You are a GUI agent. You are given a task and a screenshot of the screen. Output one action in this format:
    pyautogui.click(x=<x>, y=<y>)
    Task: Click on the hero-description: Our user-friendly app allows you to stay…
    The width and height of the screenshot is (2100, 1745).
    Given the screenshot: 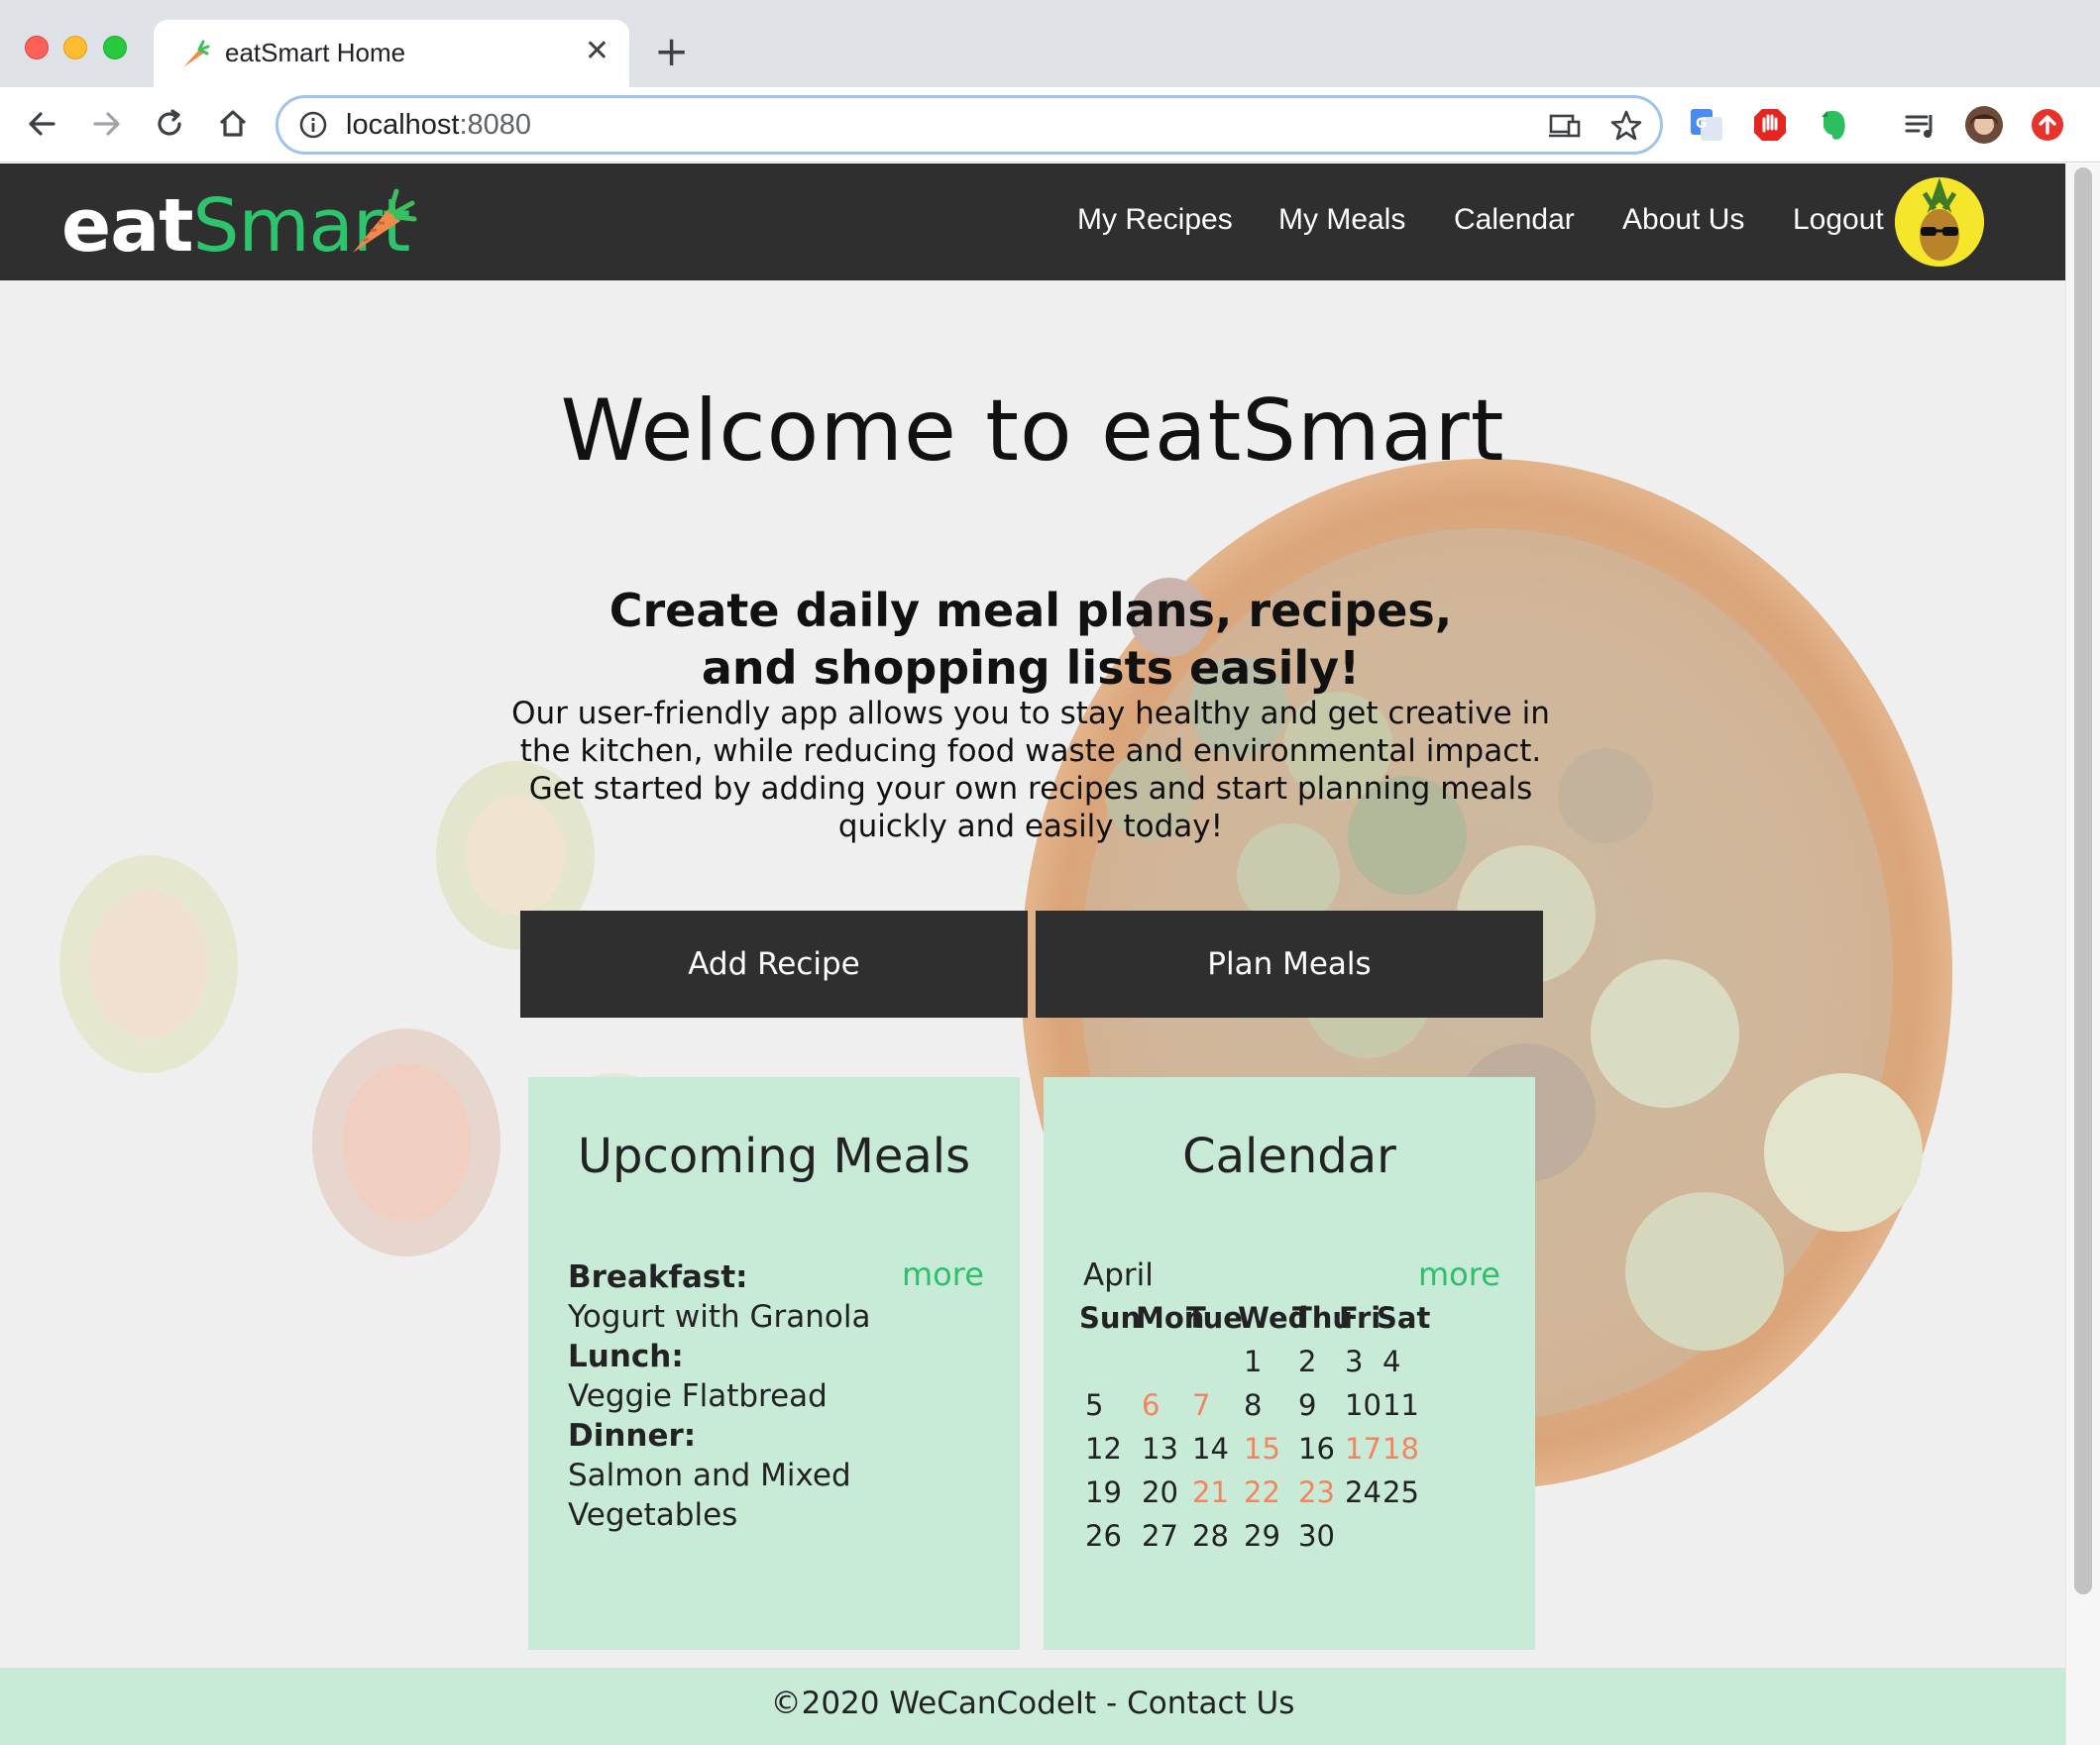 What is the action you would take?
    pyautogui.click(x=1030, y=770)
    